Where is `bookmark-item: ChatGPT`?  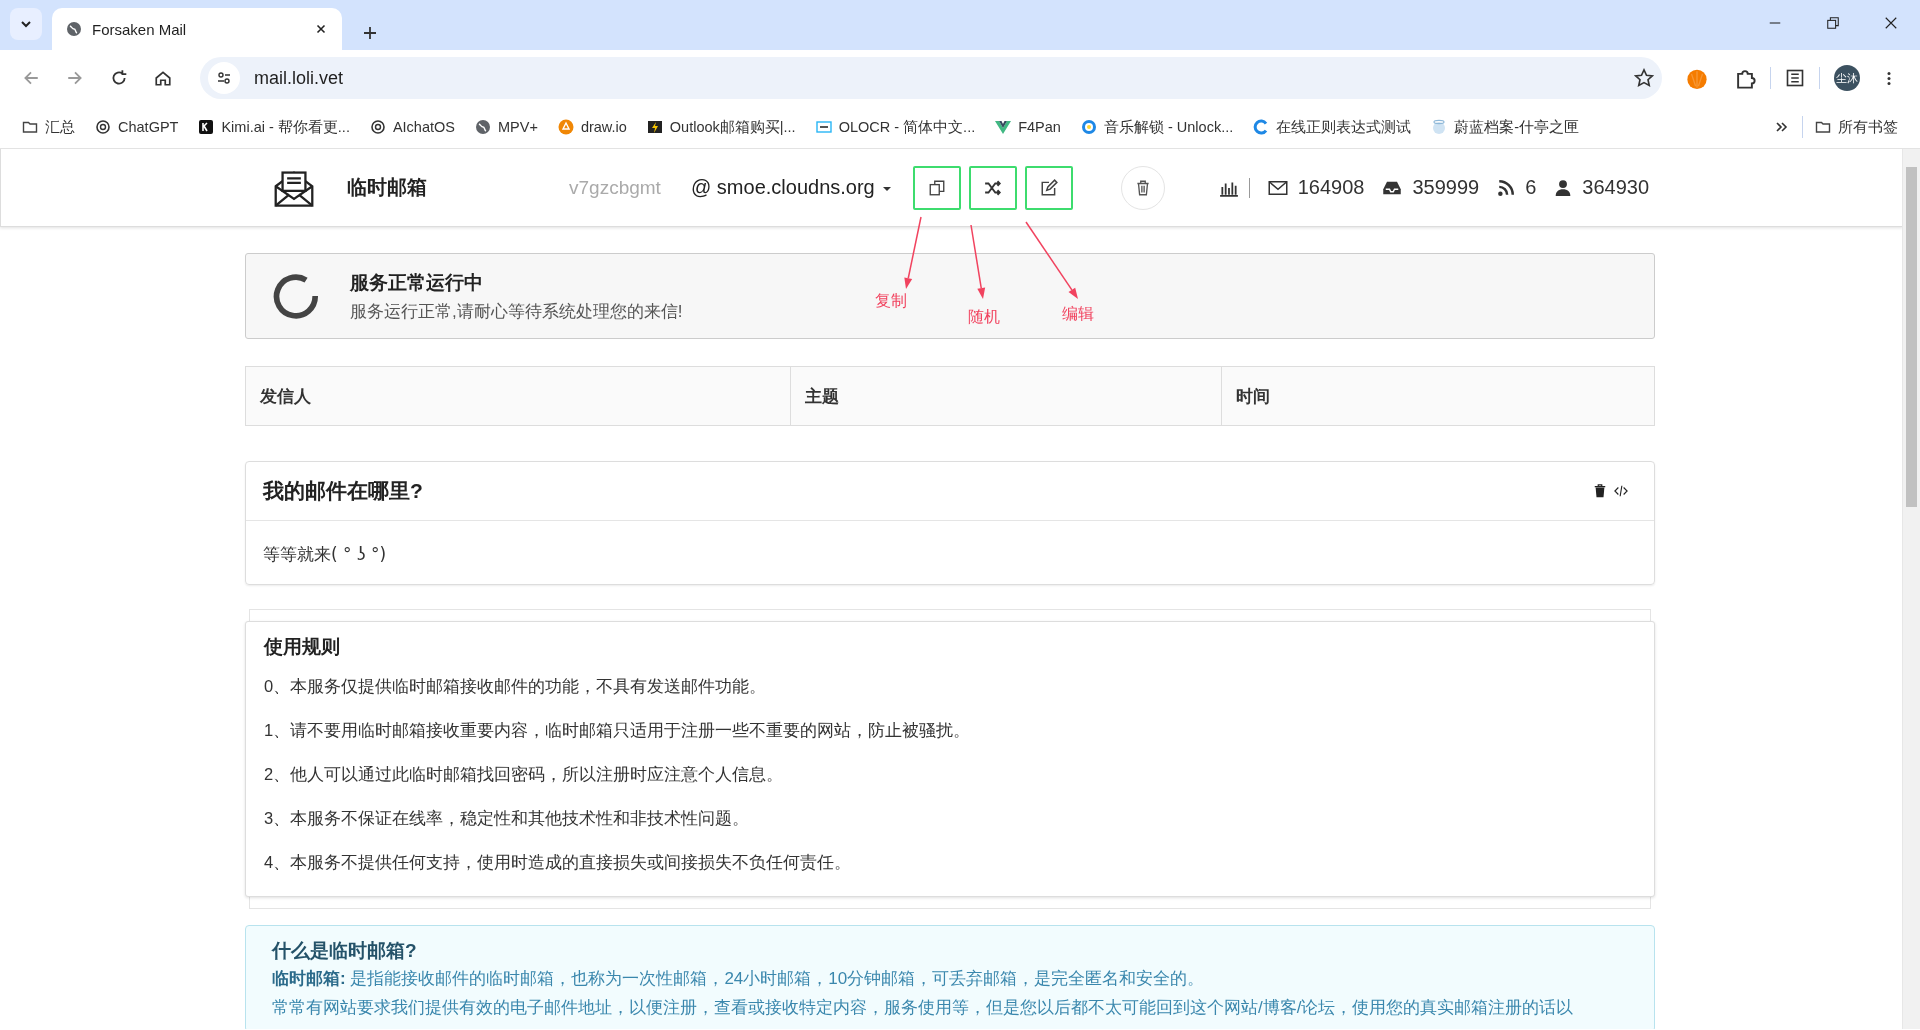 bookmark-item: ChatGPT is located at coordinates (137, 127).